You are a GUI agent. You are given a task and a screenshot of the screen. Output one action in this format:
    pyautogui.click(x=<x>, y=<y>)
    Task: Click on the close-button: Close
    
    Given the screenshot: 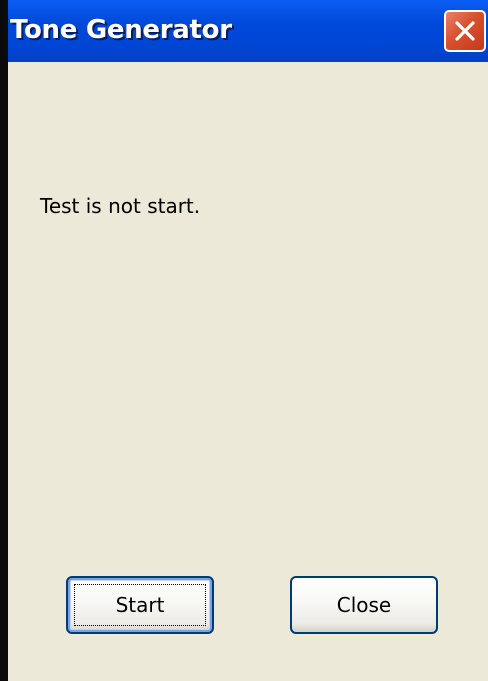 What is the action you would take?
    pyautogui.click(x=364, y=605)
    